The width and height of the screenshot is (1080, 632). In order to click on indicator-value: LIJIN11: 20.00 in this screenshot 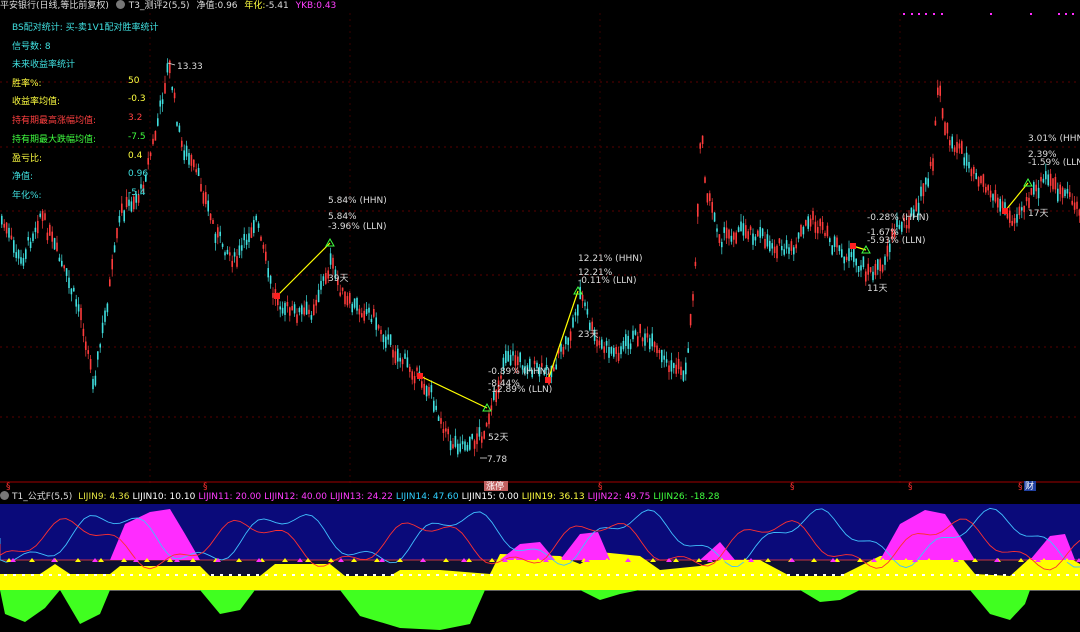, I will do `click(230, 497)`.